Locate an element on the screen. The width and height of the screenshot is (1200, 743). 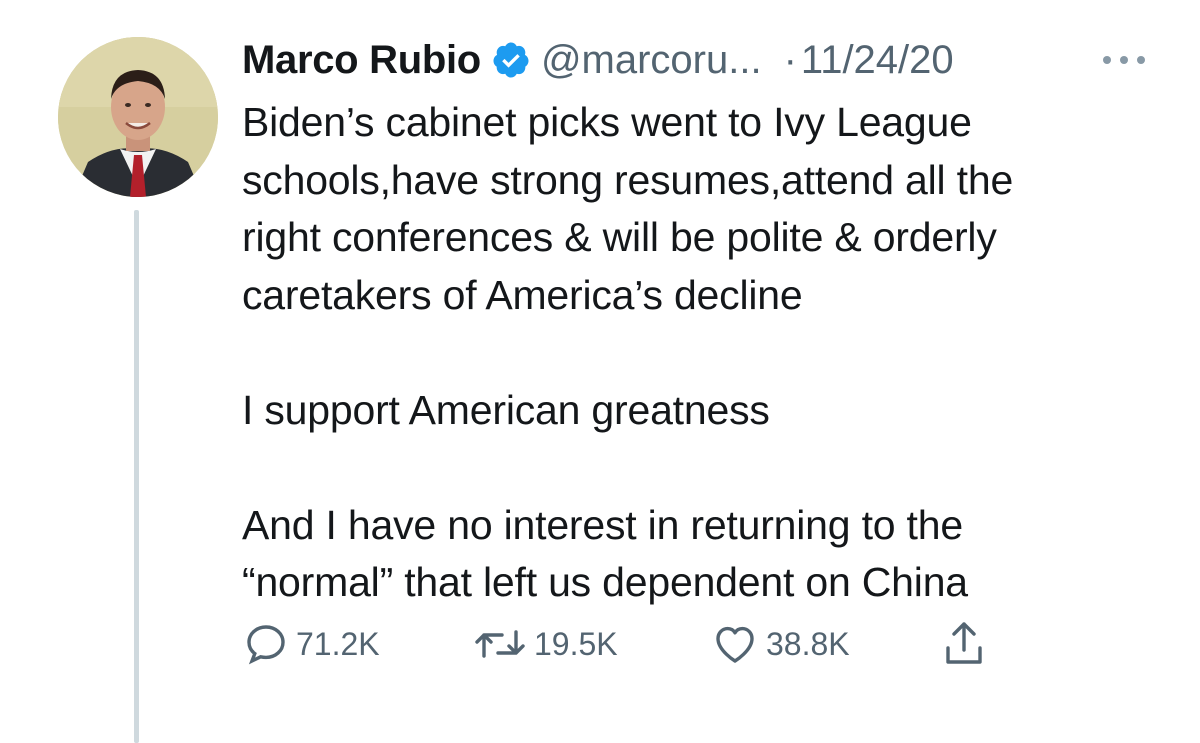
verified-badge-icon is located at coordinates (511, 60).